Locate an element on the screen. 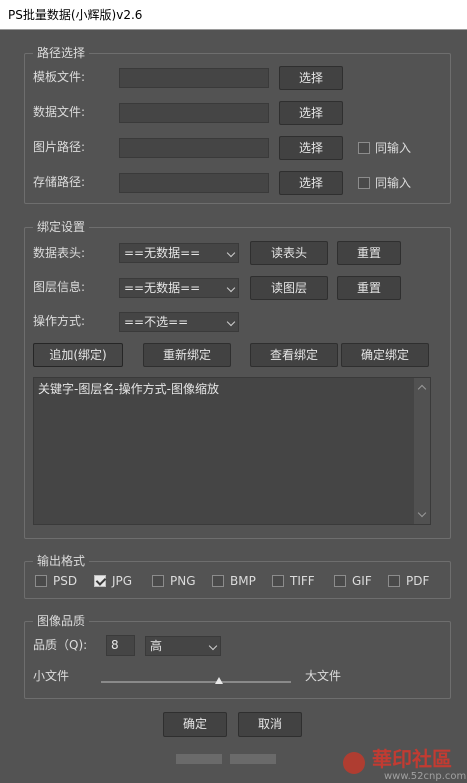 Image resolution: width=467 pixels, height=783 pixels. format-bmp-checkbox is located at coordinates (218, 581).